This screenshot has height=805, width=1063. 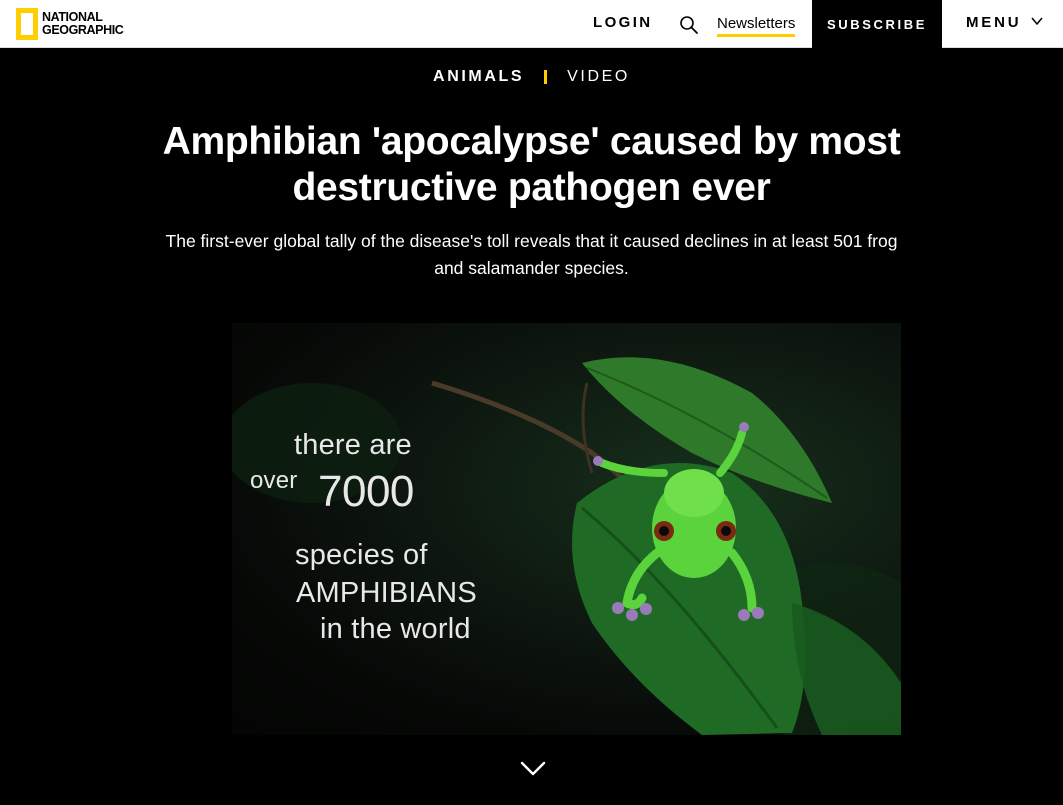 What do you see at coordinates (395, 629) in the screenshot?
I see `video-caption-line-5: in the world` at bounding box center [395, 629].